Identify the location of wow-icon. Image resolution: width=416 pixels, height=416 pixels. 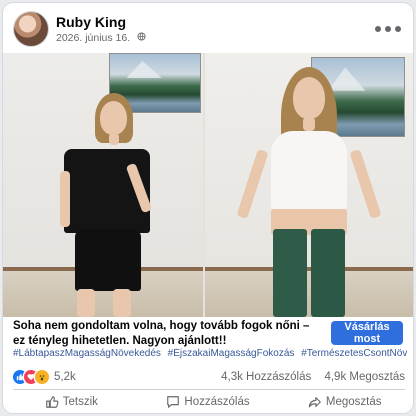
(42, 377).